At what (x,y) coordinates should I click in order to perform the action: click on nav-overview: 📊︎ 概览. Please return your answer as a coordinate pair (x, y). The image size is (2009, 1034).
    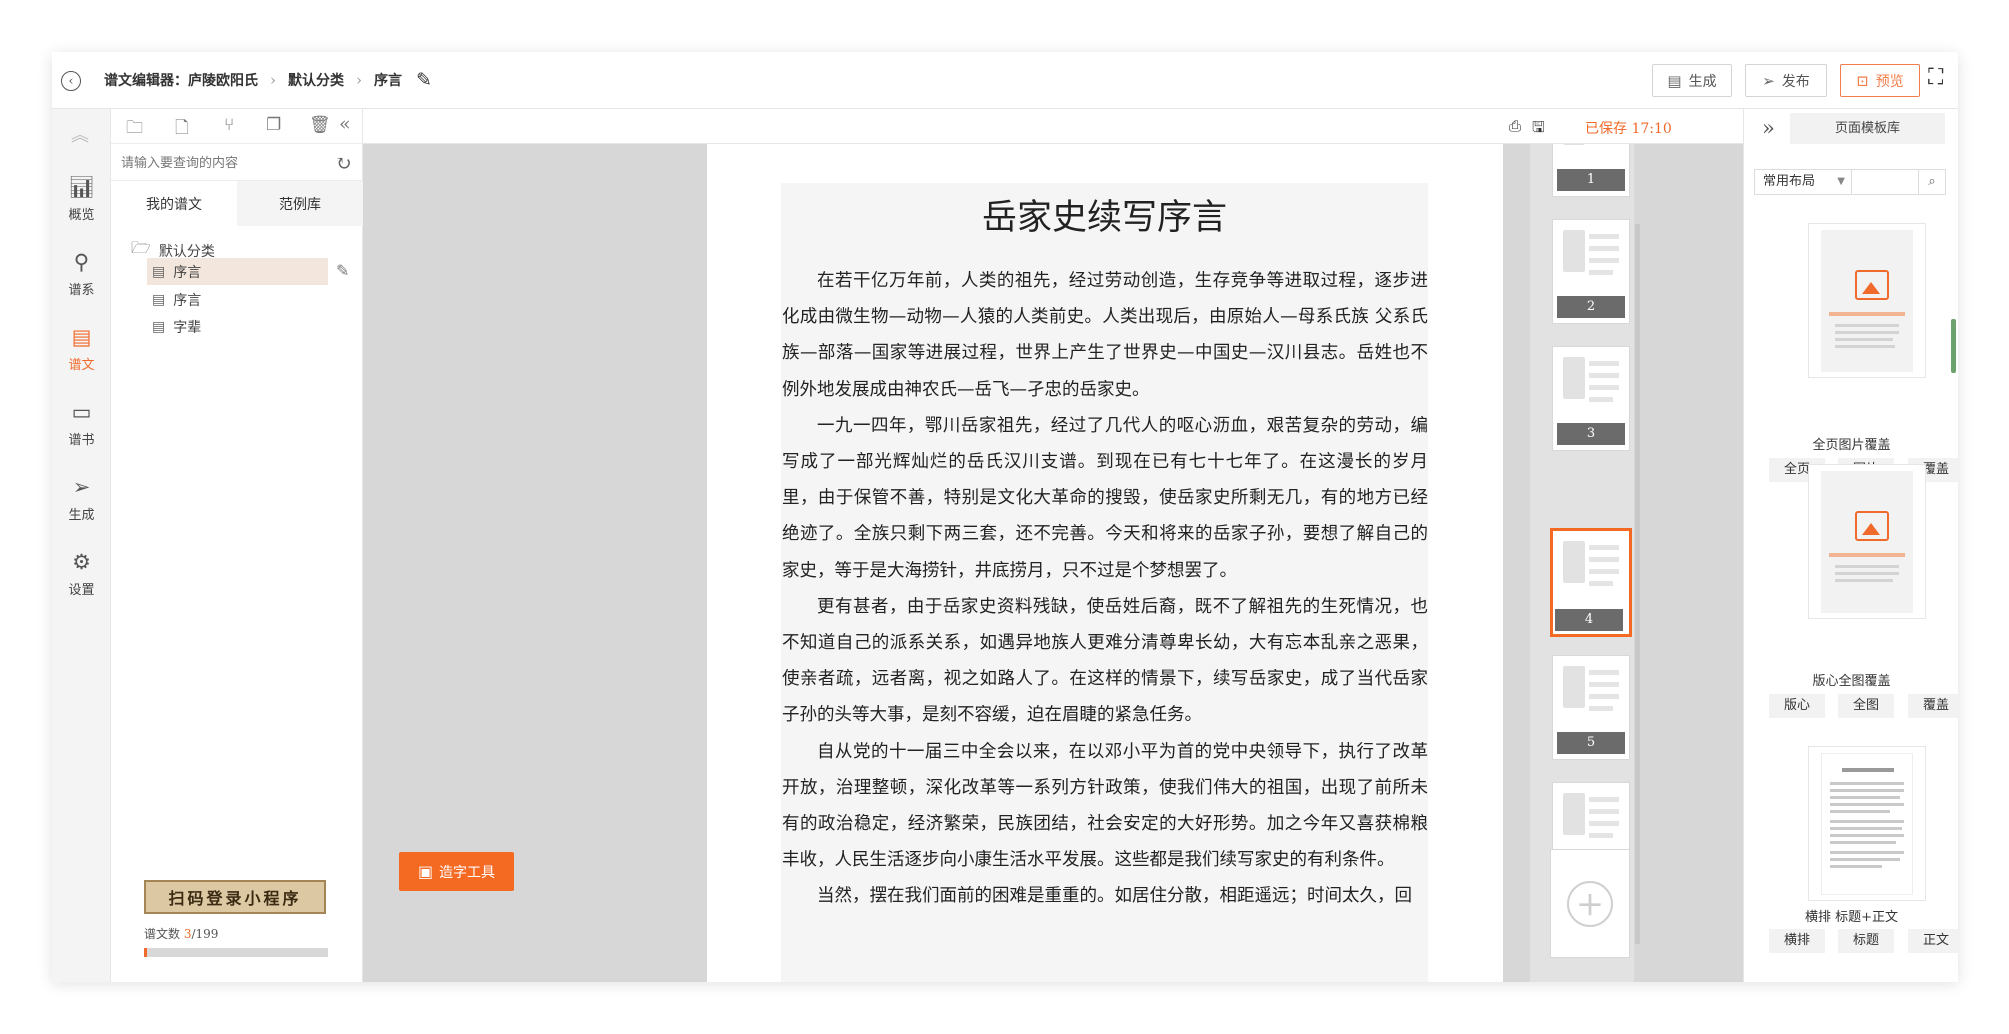
    Looking at the image, I should click on (81, 204).